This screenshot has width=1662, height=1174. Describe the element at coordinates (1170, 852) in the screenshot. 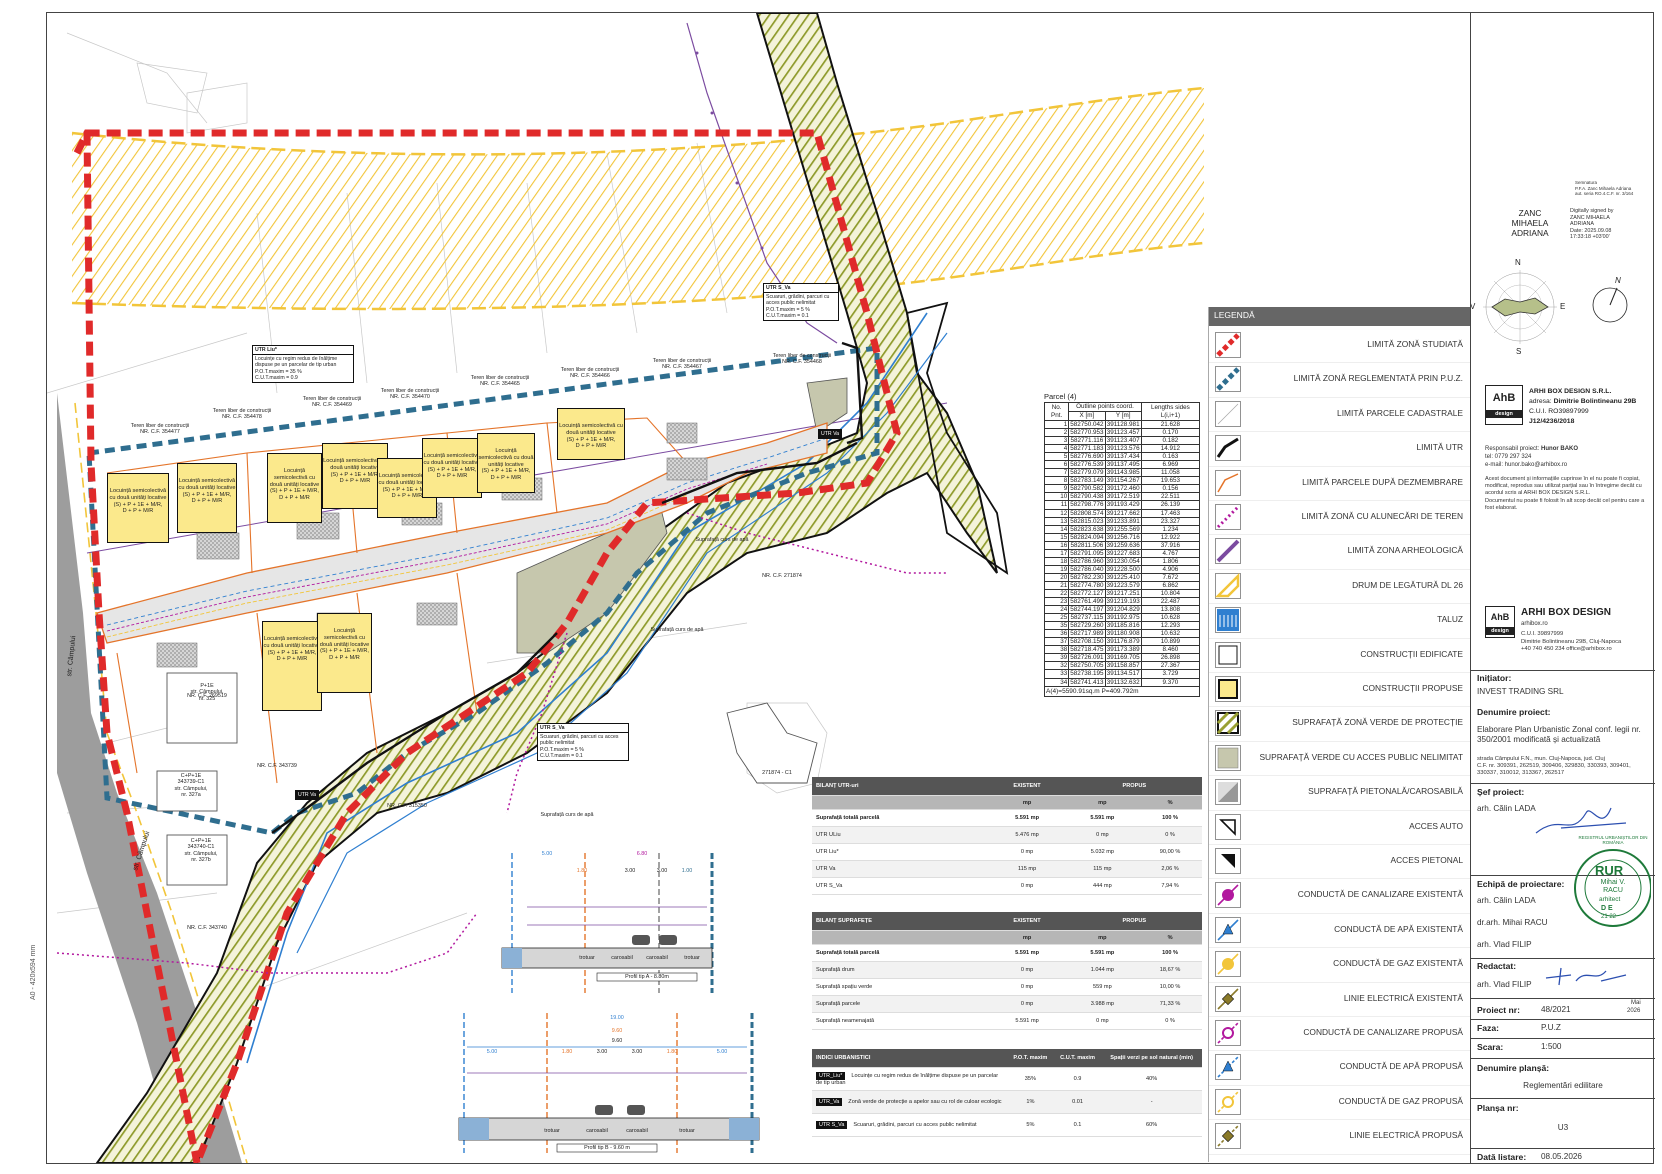

I see `table-cell: 90,00 %` at that location.